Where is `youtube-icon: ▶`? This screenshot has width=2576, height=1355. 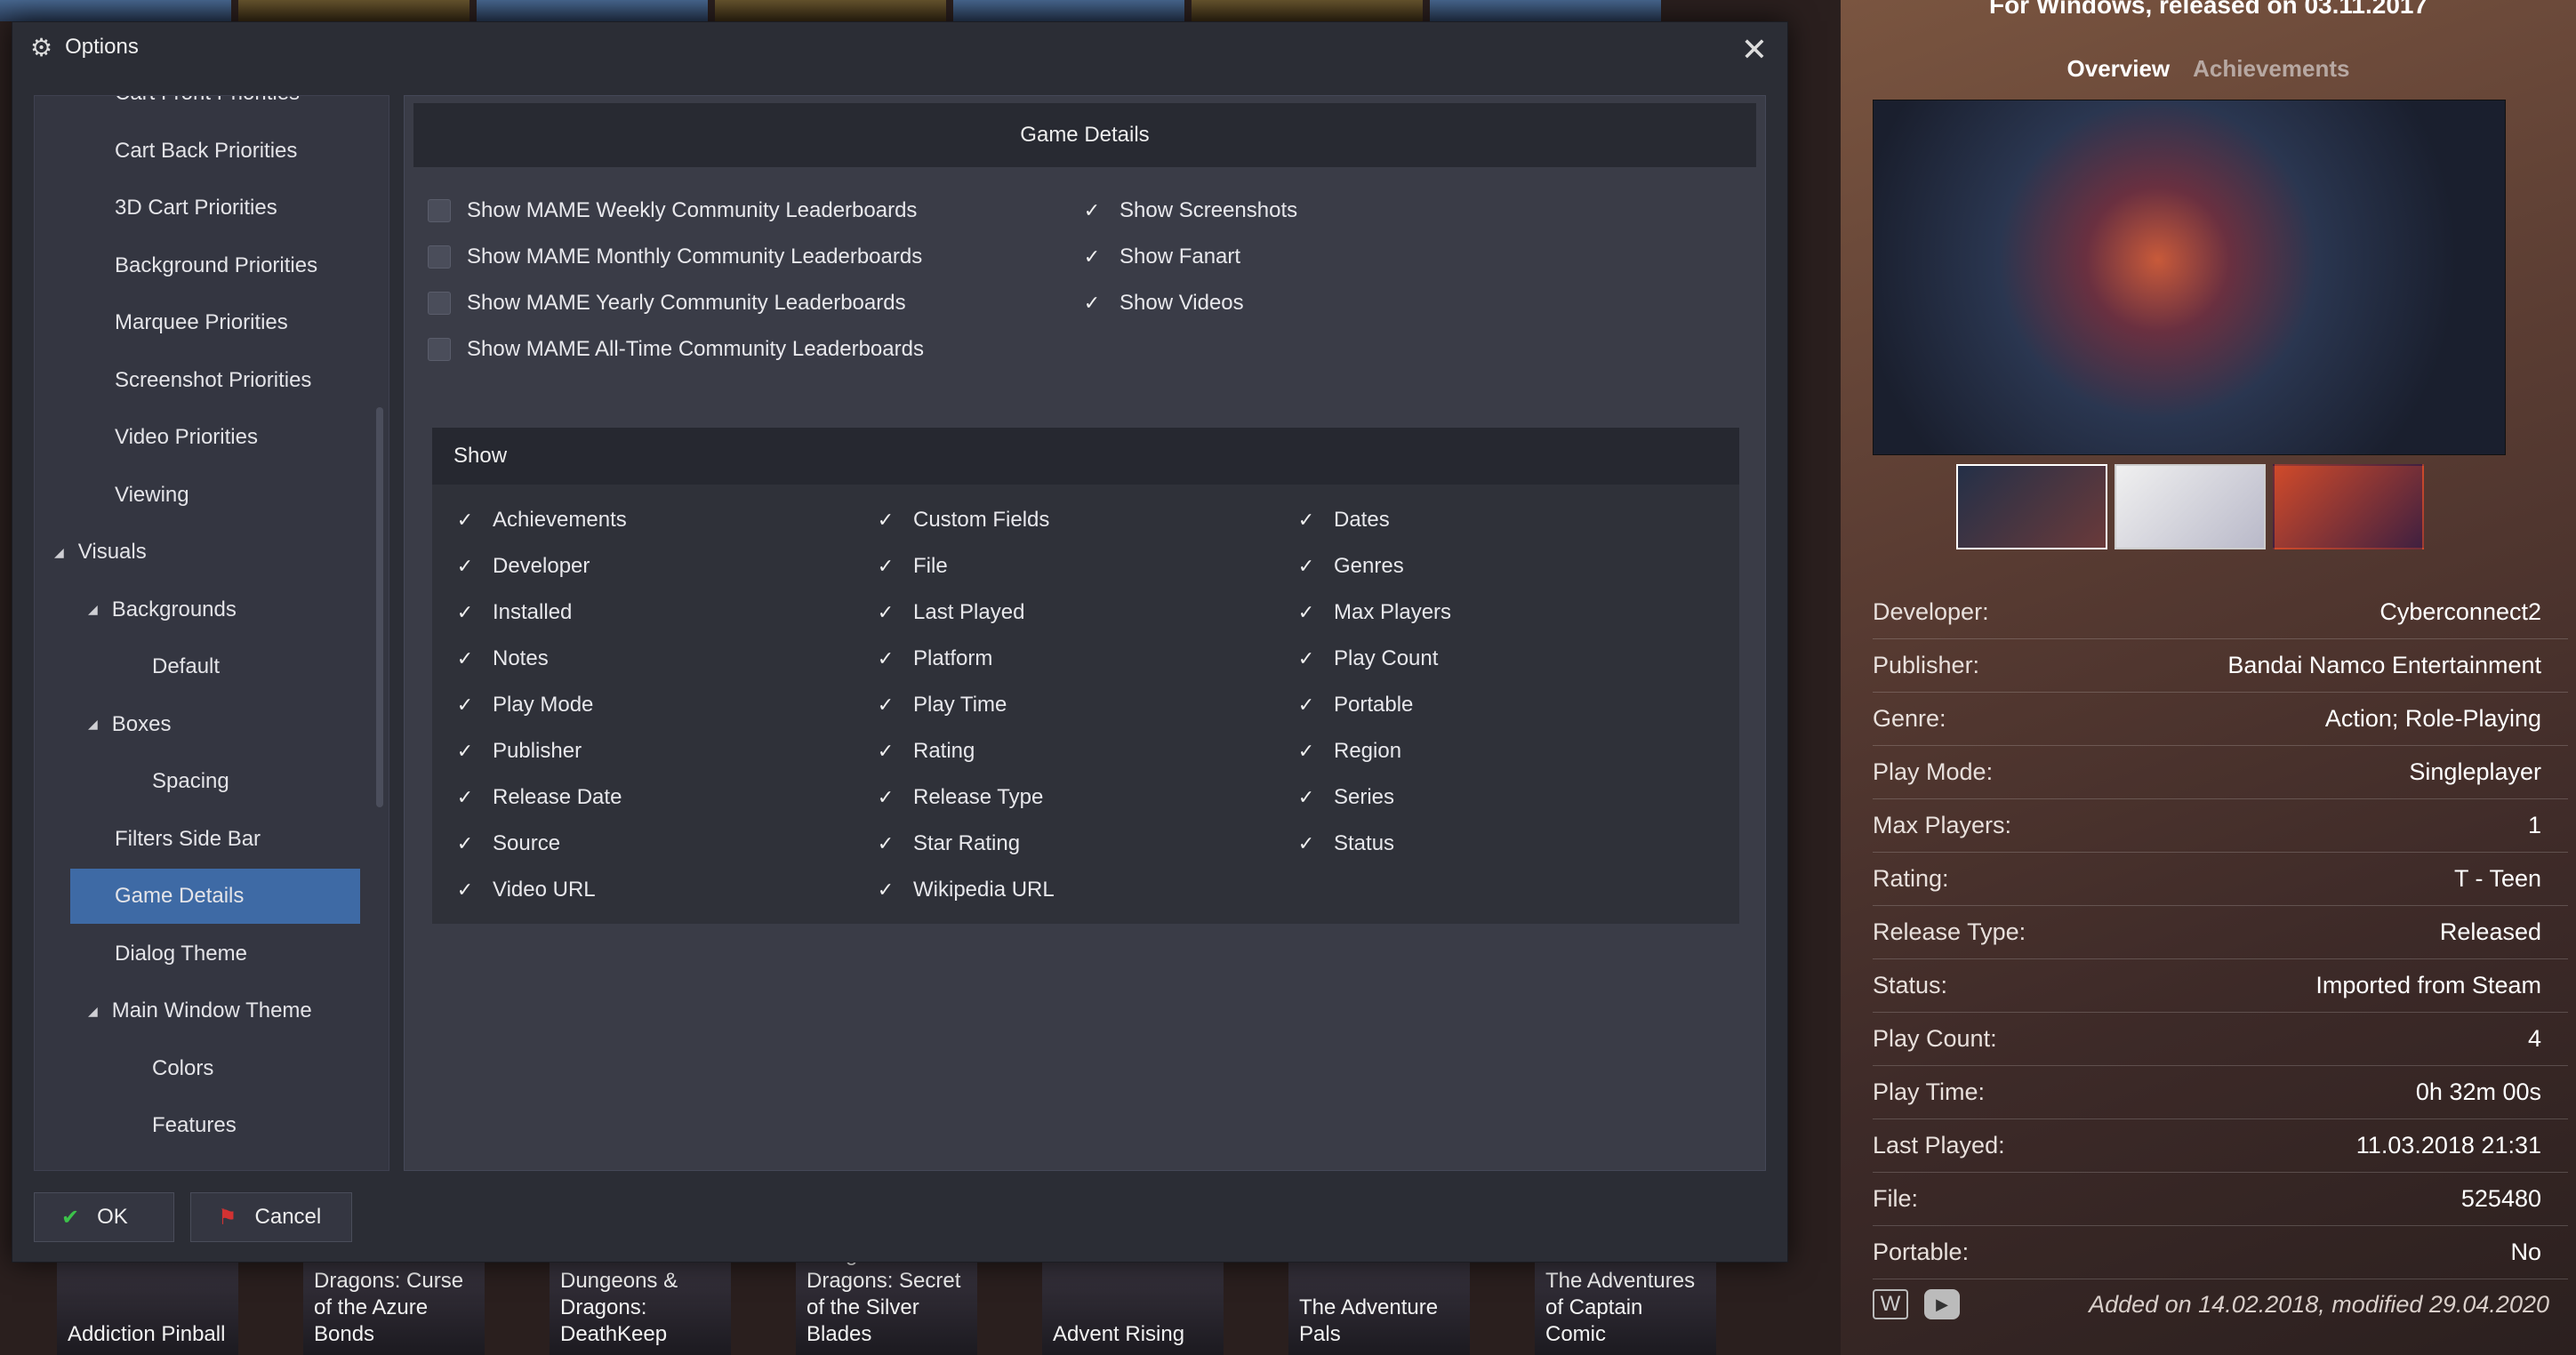 youtube-icon: ▶ is located at coordinates (1942, 1304).